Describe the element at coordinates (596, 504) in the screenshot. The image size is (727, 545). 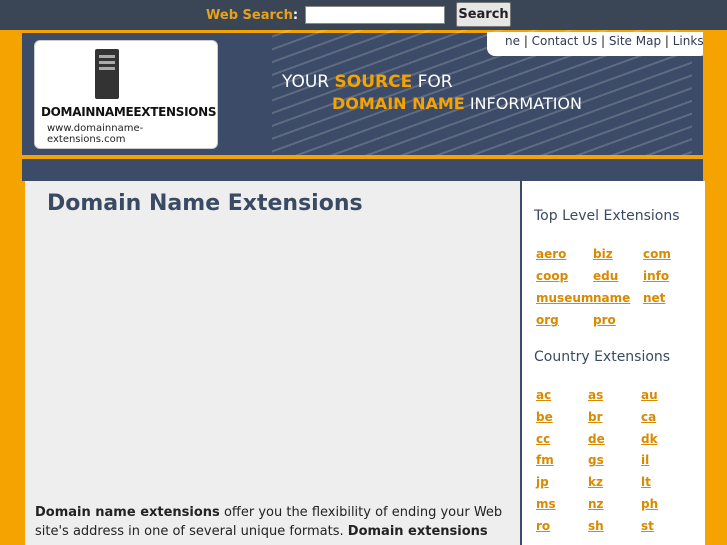
I see `cc-link-nz: nz` at that location.